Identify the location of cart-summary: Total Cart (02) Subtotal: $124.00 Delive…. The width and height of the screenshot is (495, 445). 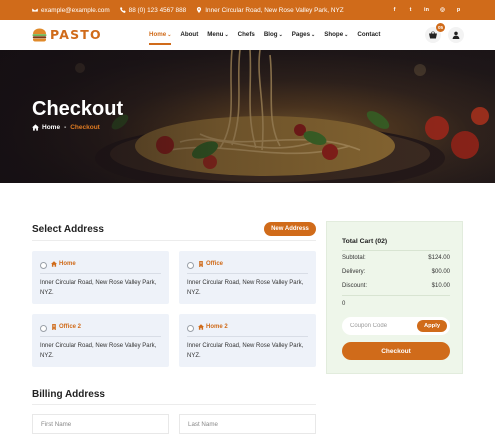
(394, 297).